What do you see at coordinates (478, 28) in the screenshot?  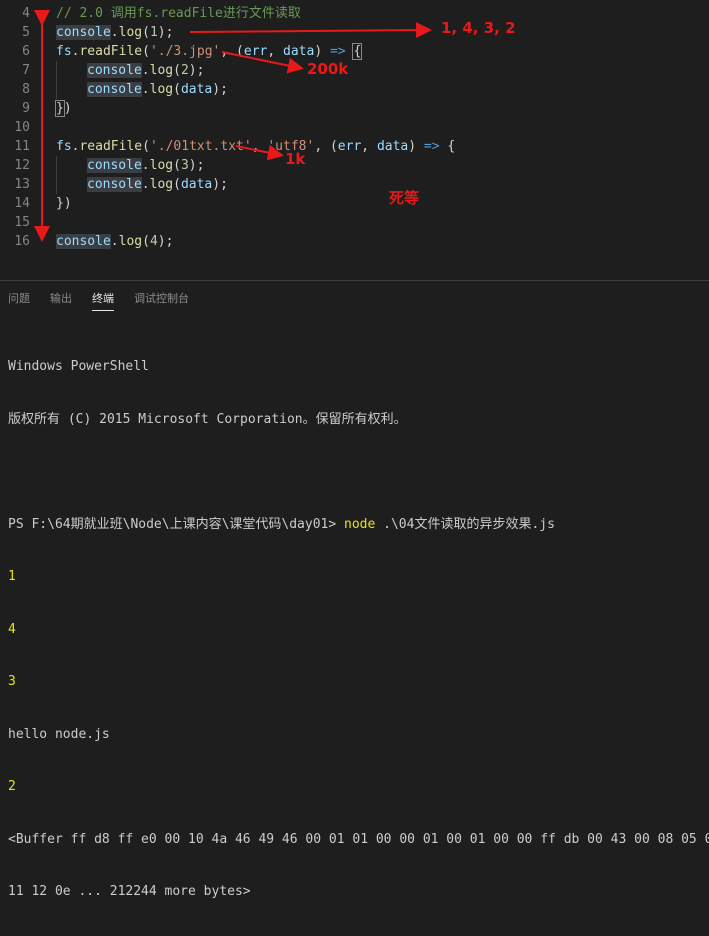 I see `annotation-order: 1, 4, 3, 2` at bounding box center [478, 28].